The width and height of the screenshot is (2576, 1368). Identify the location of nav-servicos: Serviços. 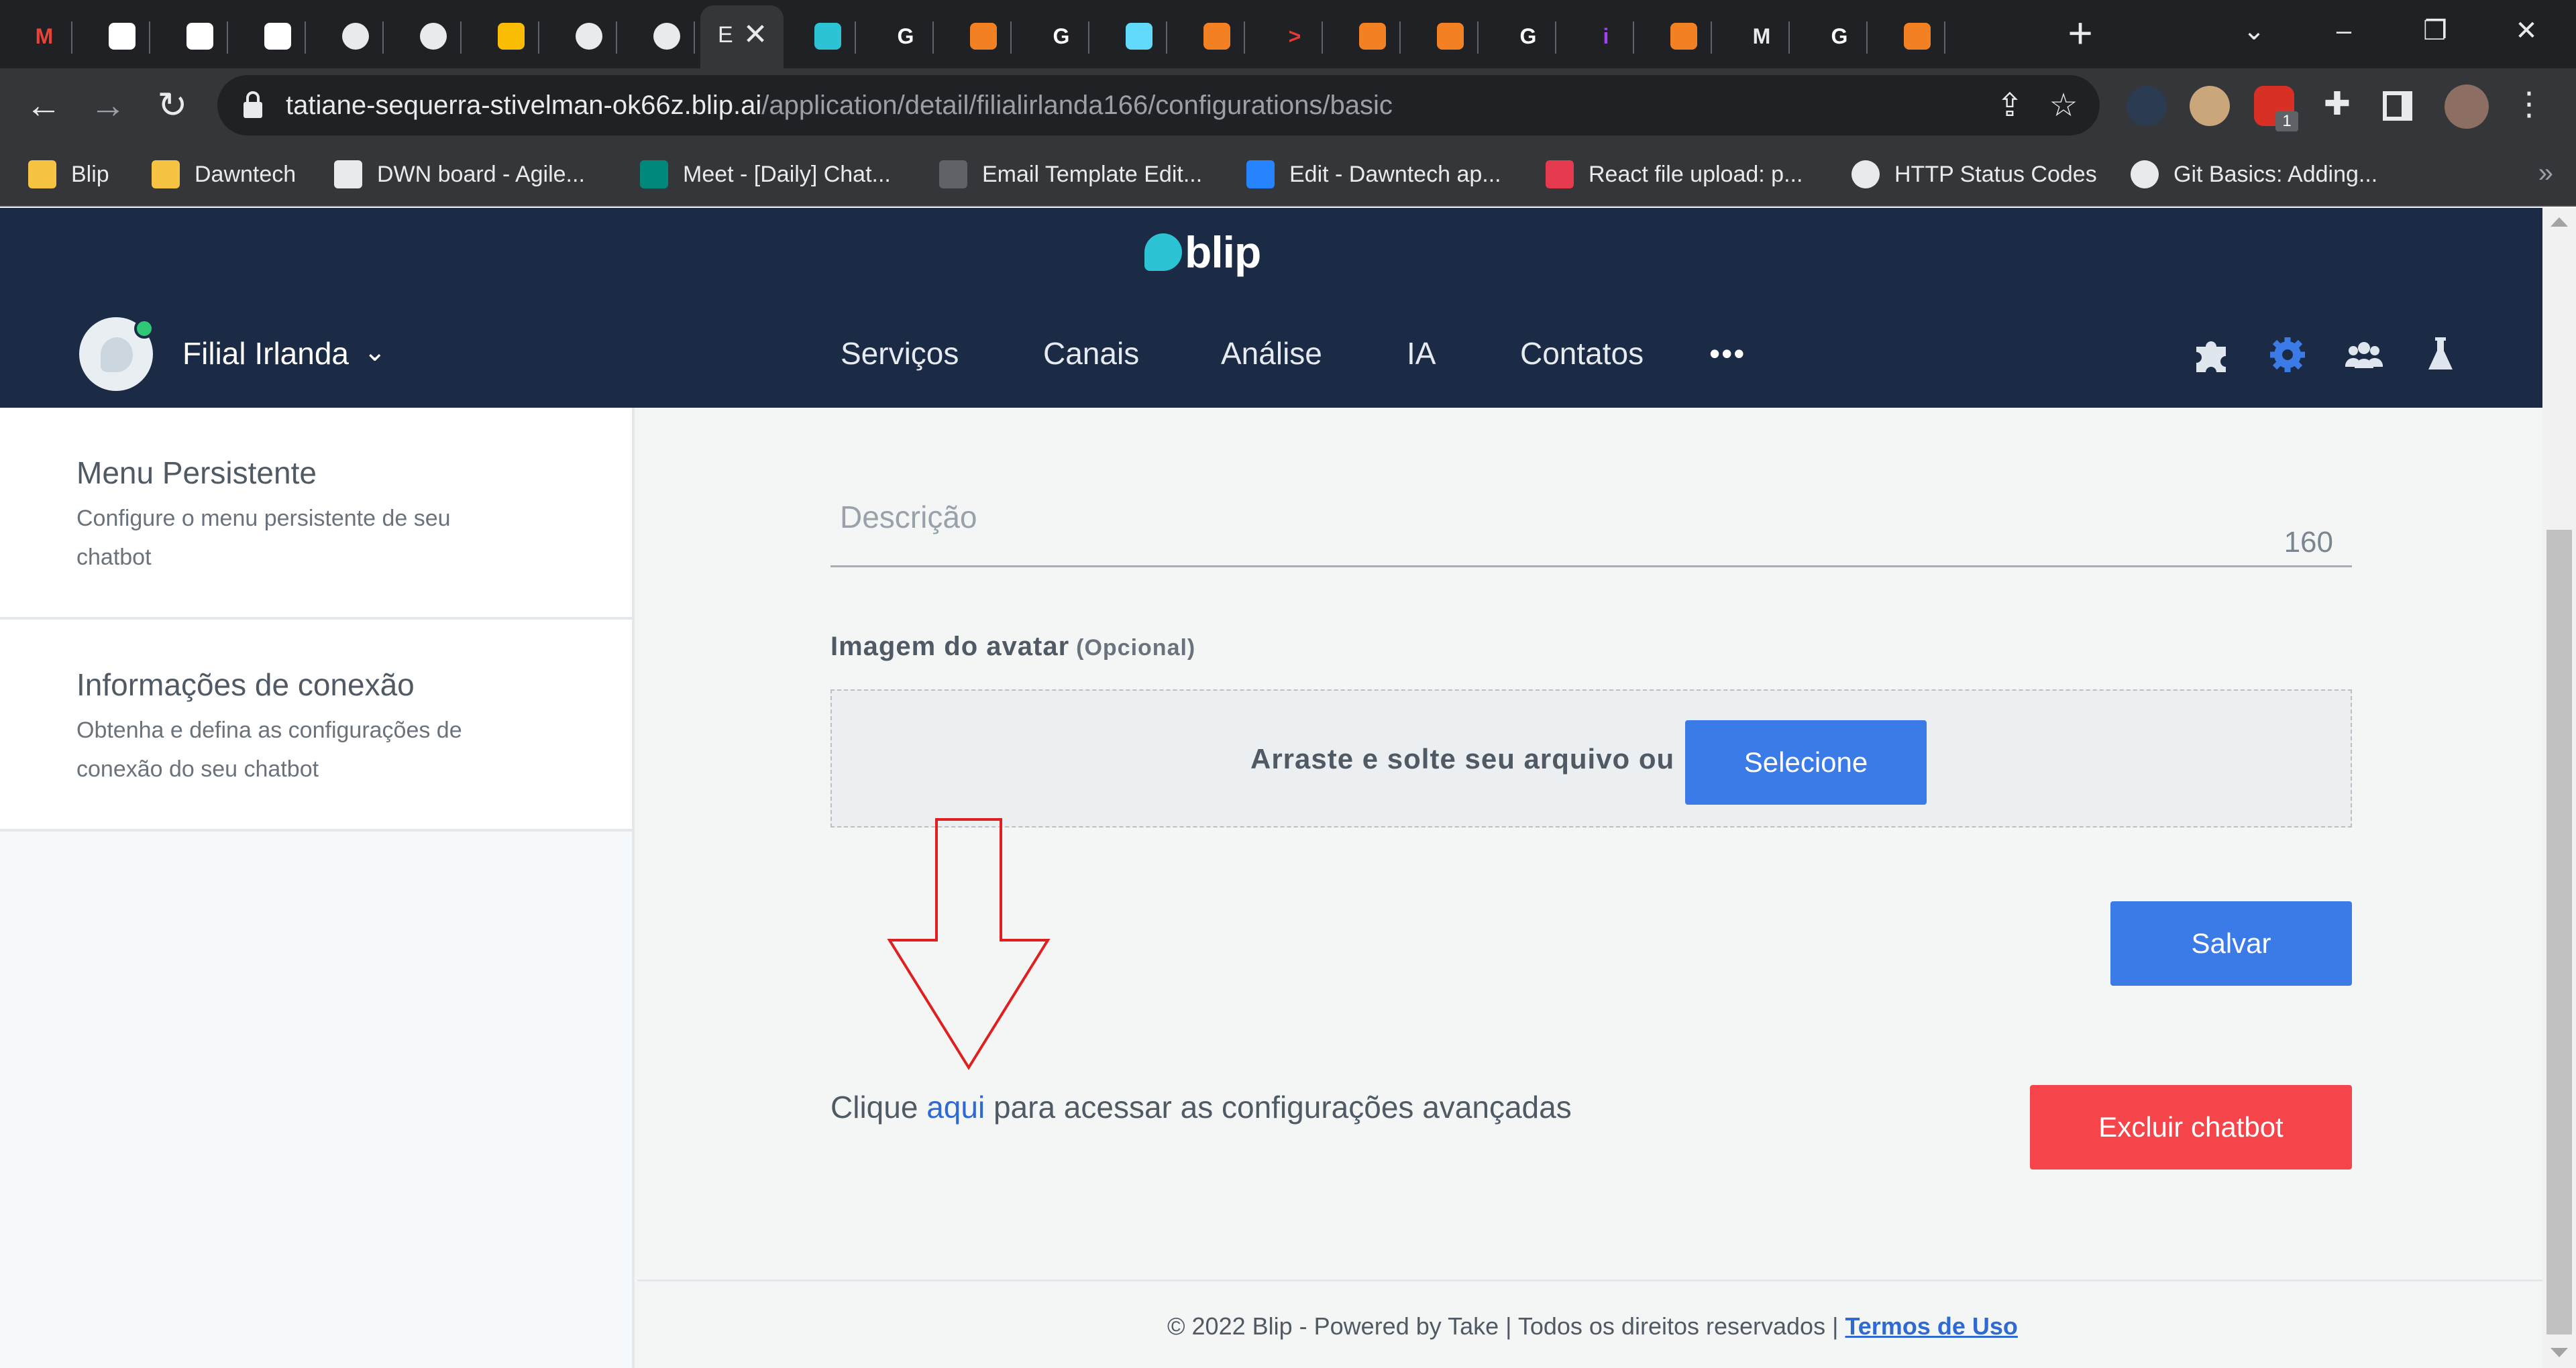
(900, 353).